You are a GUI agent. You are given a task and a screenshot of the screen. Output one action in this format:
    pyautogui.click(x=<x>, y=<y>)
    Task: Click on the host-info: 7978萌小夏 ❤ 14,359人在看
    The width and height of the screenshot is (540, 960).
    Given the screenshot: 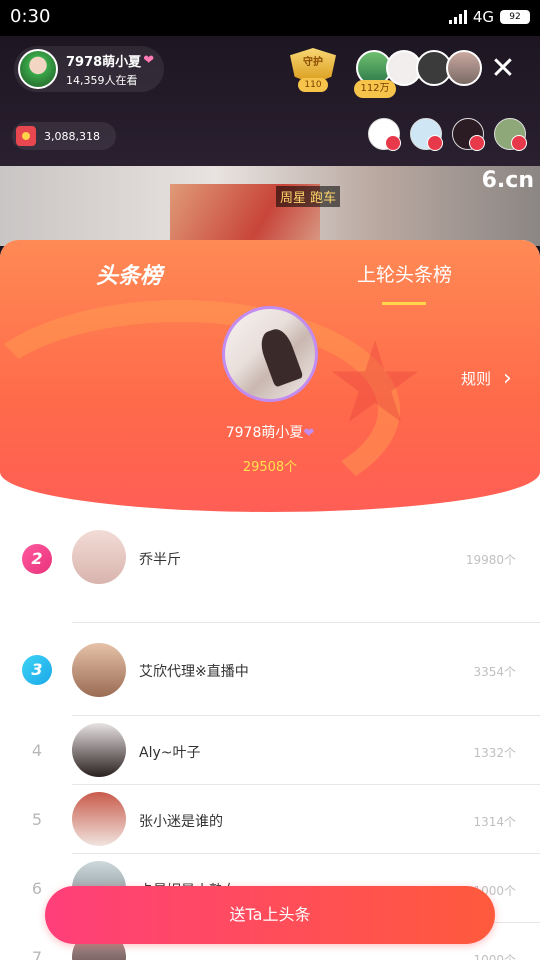 What is the action you would take?
    pyautogui.click(x=89, y=69)
    